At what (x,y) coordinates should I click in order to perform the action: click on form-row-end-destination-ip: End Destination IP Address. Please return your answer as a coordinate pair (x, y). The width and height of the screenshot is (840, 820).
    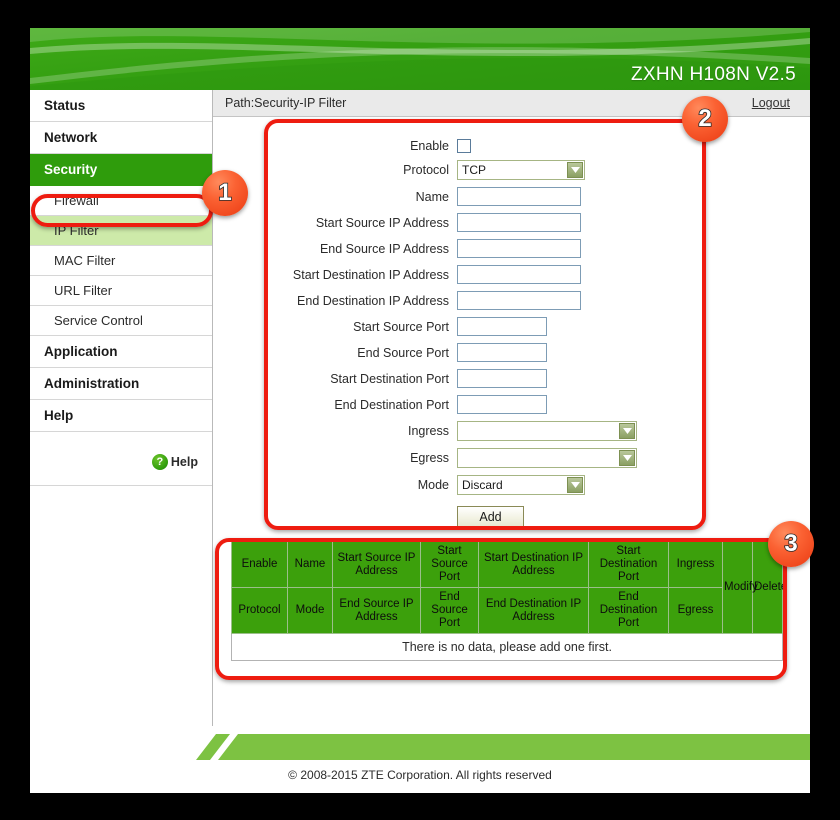
    Looking at the image, I should click on (511, 300).